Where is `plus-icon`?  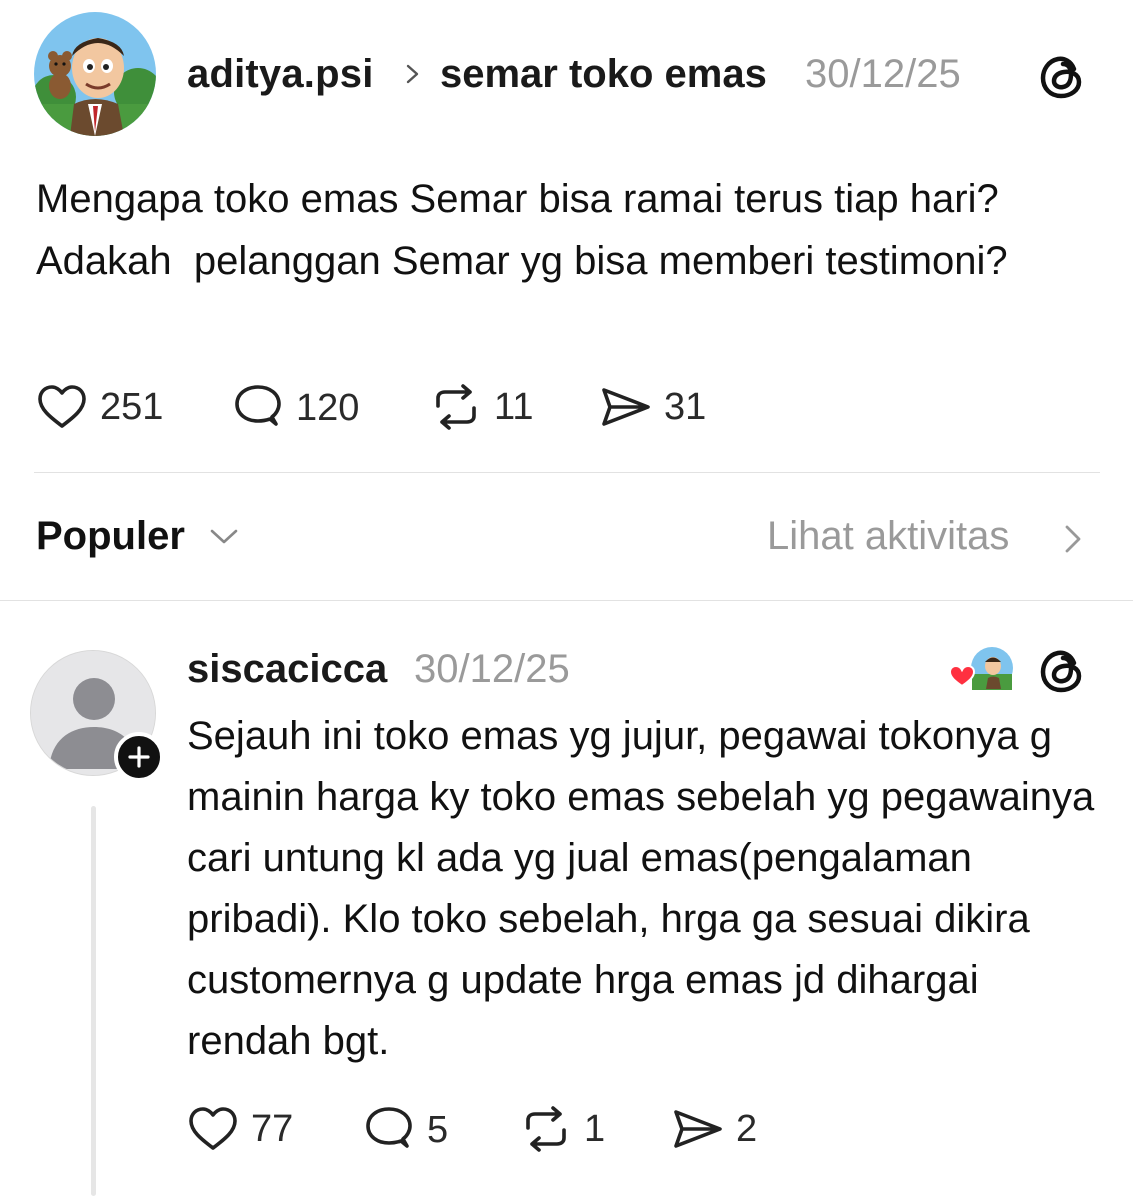 plus-icon is located at coordinates (139, 757).